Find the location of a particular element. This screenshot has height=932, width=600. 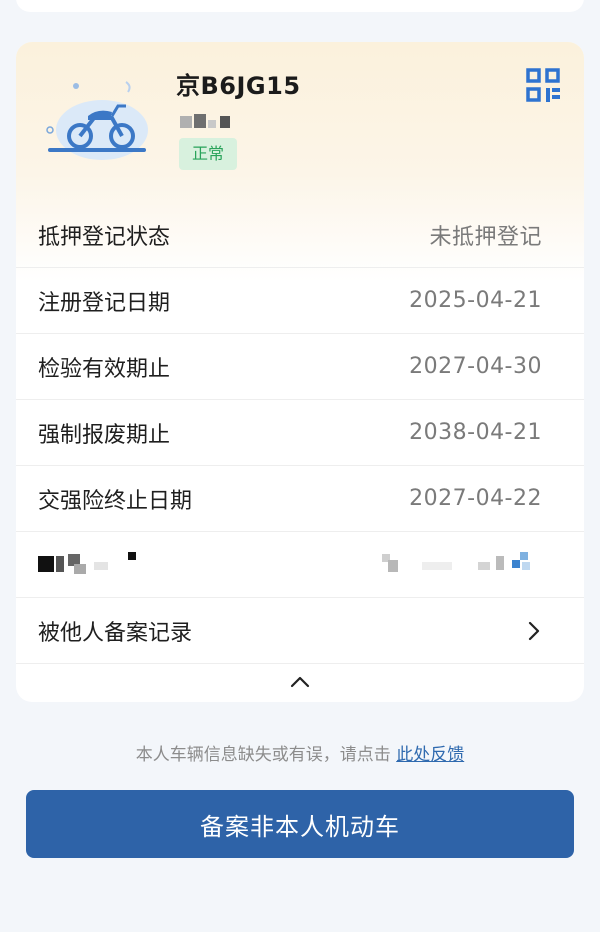

filing-record-row: 被他人备案记录 is located at coordinates (300, 631).